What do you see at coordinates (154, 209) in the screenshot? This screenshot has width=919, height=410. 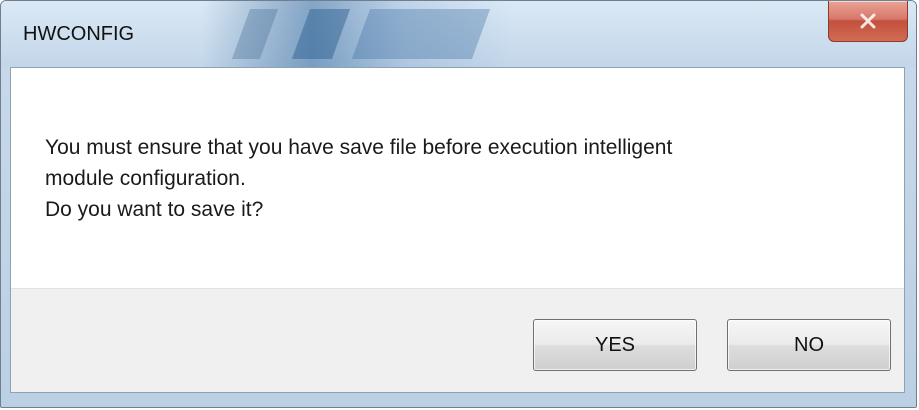 I see `message-line: Do you want to save it?` at bounding box center [154, 209].